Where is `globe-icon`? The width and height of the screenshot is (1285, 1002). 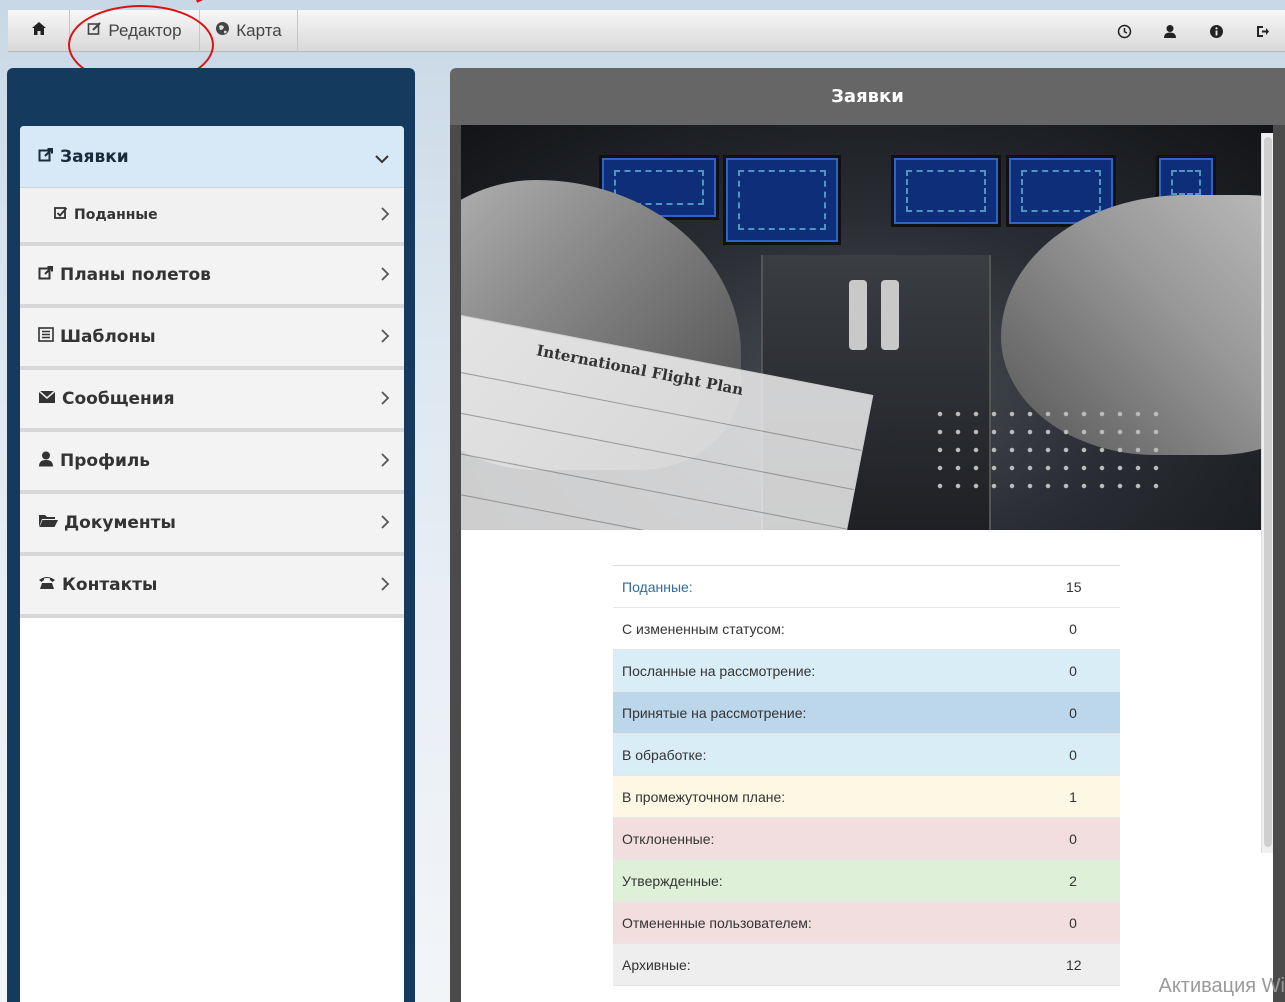
globe-icon is located at coordinates (222, 31).